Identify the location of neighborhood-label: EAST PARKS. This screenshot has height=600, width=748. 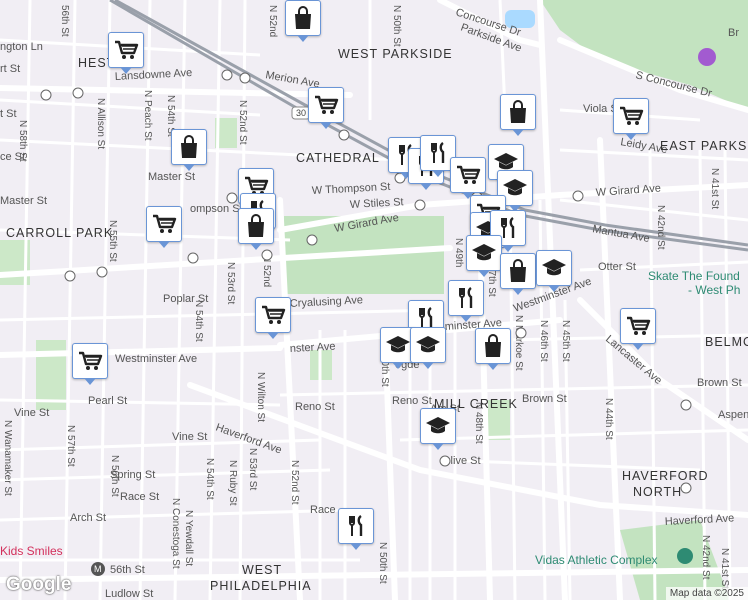
(703, 146).